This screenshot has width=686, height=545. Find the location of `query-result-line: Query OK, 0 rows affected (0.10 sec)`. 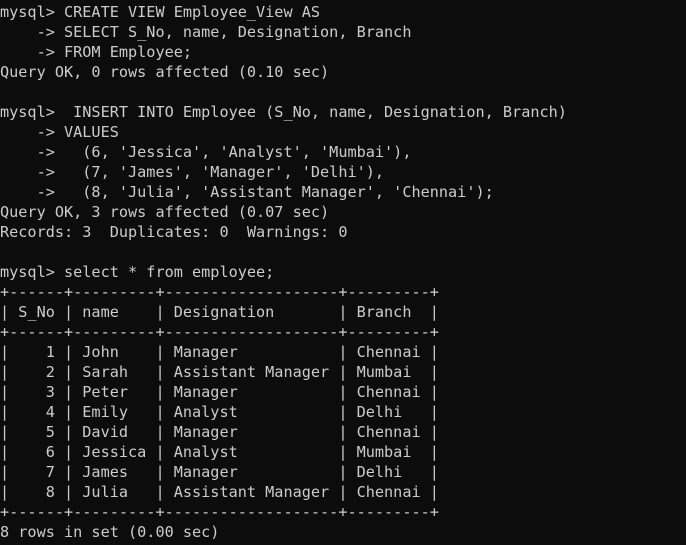

query-result-line: Query OK, 0 rows affected (0.10 sec) is located at coordinates (165, 72).